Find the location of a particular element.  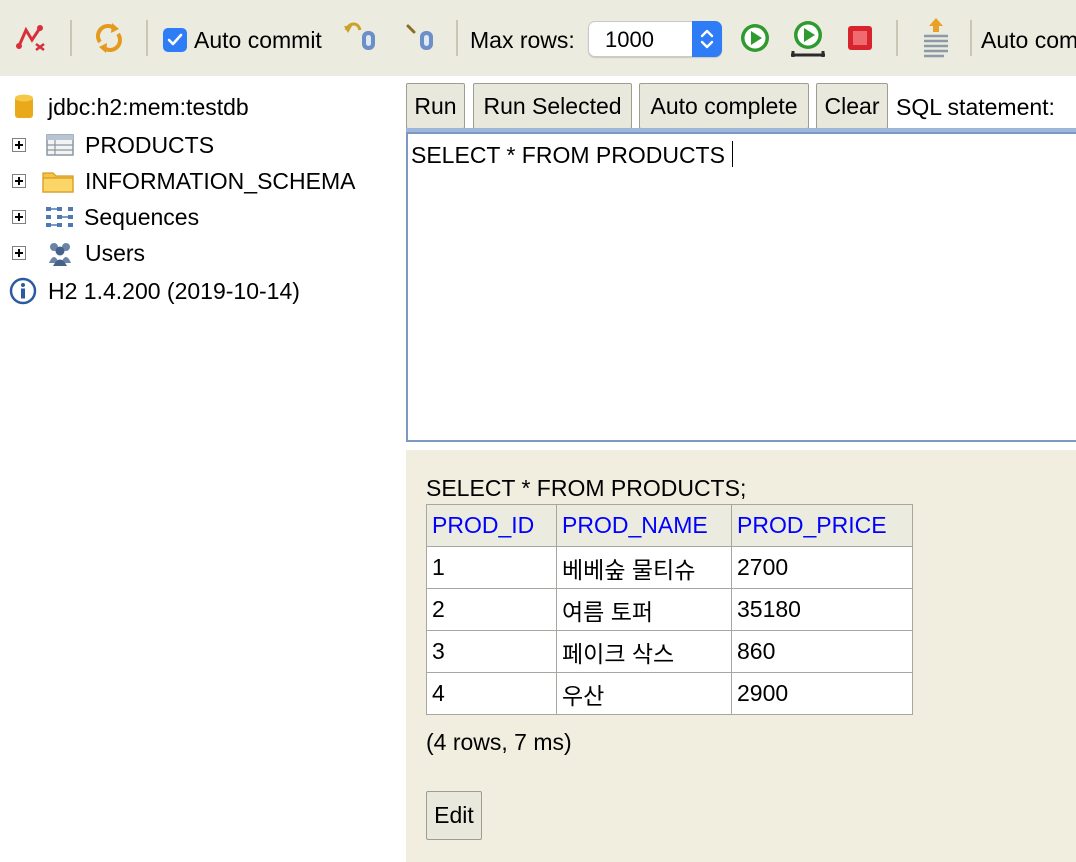

table-row: 1 베베숲 물티슈 2700 is located at coordinates (669, 567).